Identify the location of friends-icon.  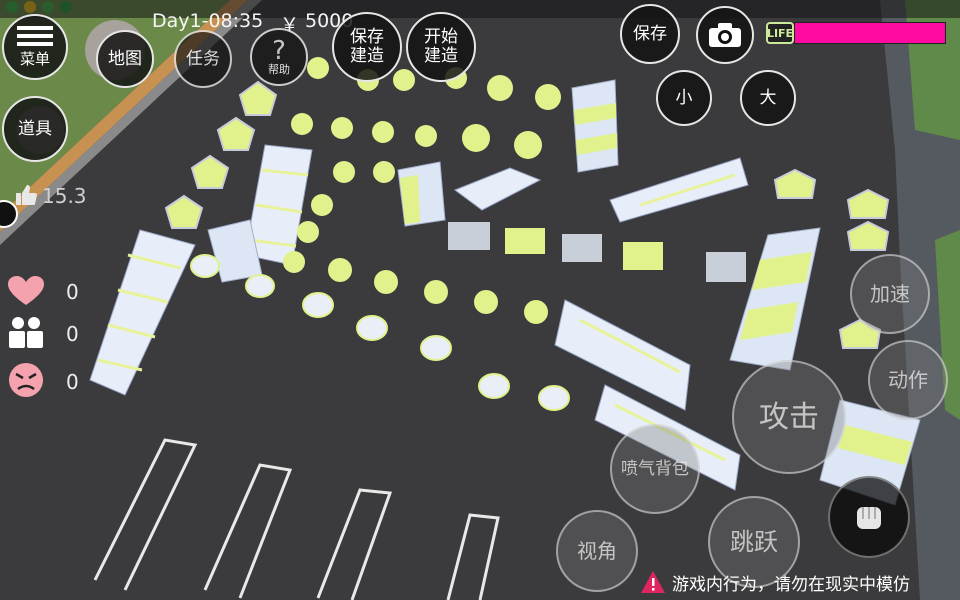
(26, 334).